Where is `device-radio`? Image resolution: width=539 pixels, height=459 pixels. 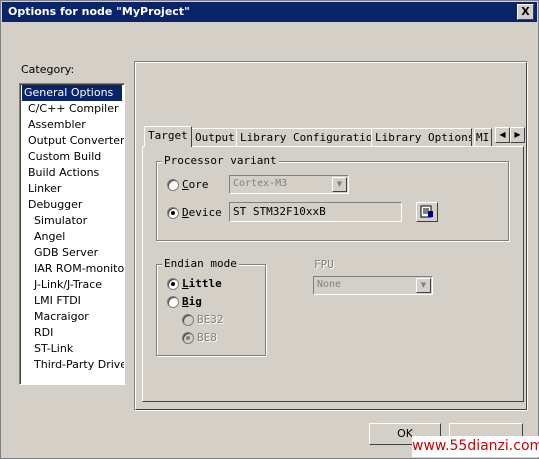 device-radio is located at coordinates (173, 213).